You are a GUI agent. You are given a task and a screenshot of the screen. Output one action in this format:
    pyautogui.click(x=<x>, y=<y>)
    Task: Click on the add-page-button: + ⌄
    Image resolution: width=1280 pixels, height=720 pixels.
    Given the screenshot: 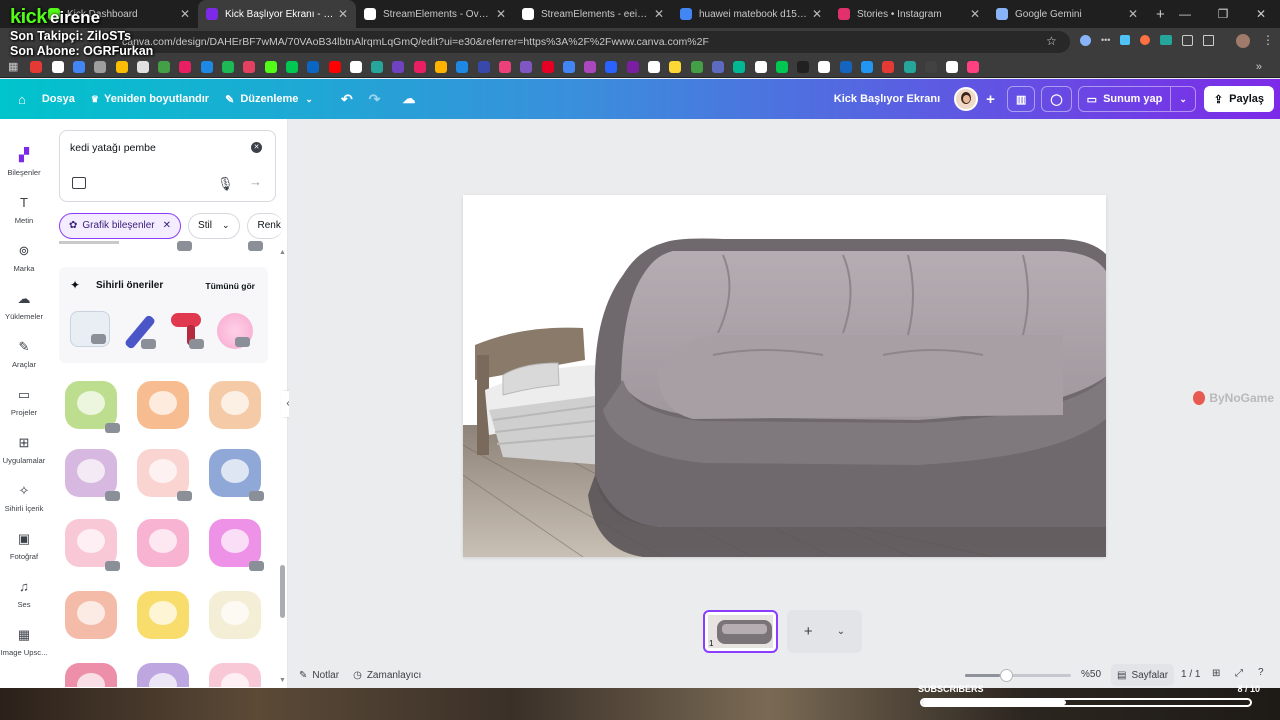 What is the action you would take?
    pyautogui.click(x=824, y=631)
    